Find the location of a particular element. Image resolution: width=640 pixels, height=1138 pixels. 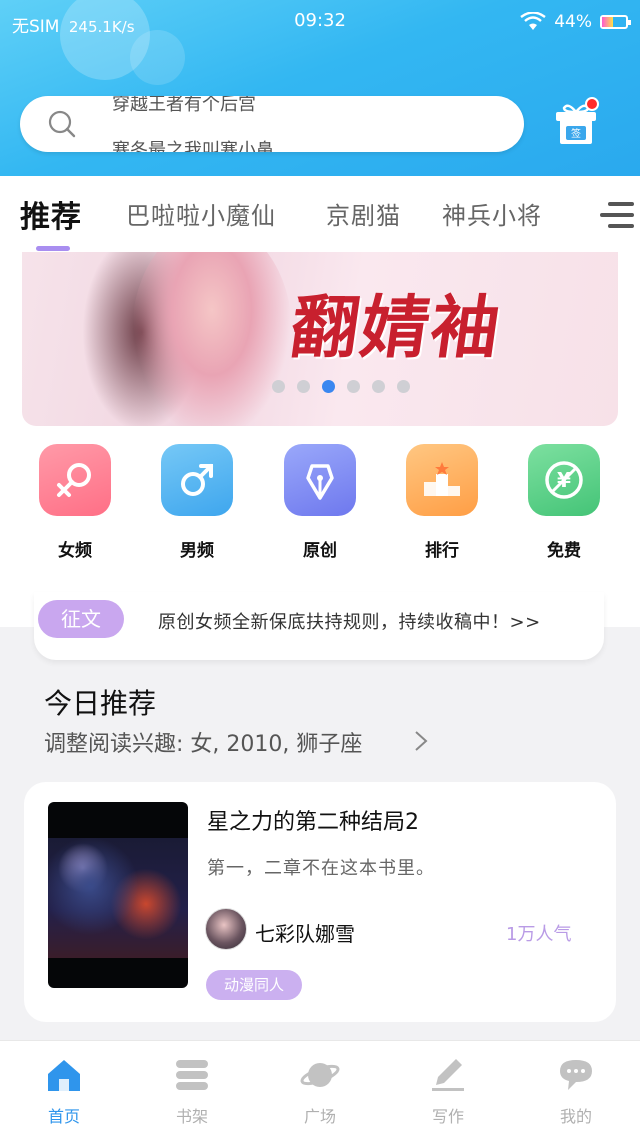

status-right: 44% is located at coordinates (575, 22).